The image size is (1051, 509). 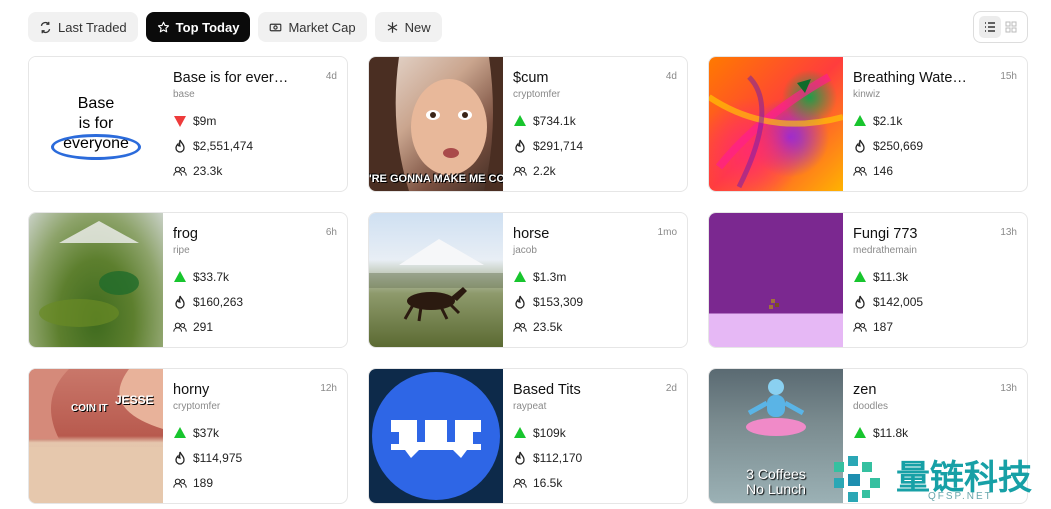 What do you see at coordinates (255, 280) in the screenshot?
I see `coin-info: frog ripe 6h $33.7k $160,263 291` at bounding box center [255, 280].